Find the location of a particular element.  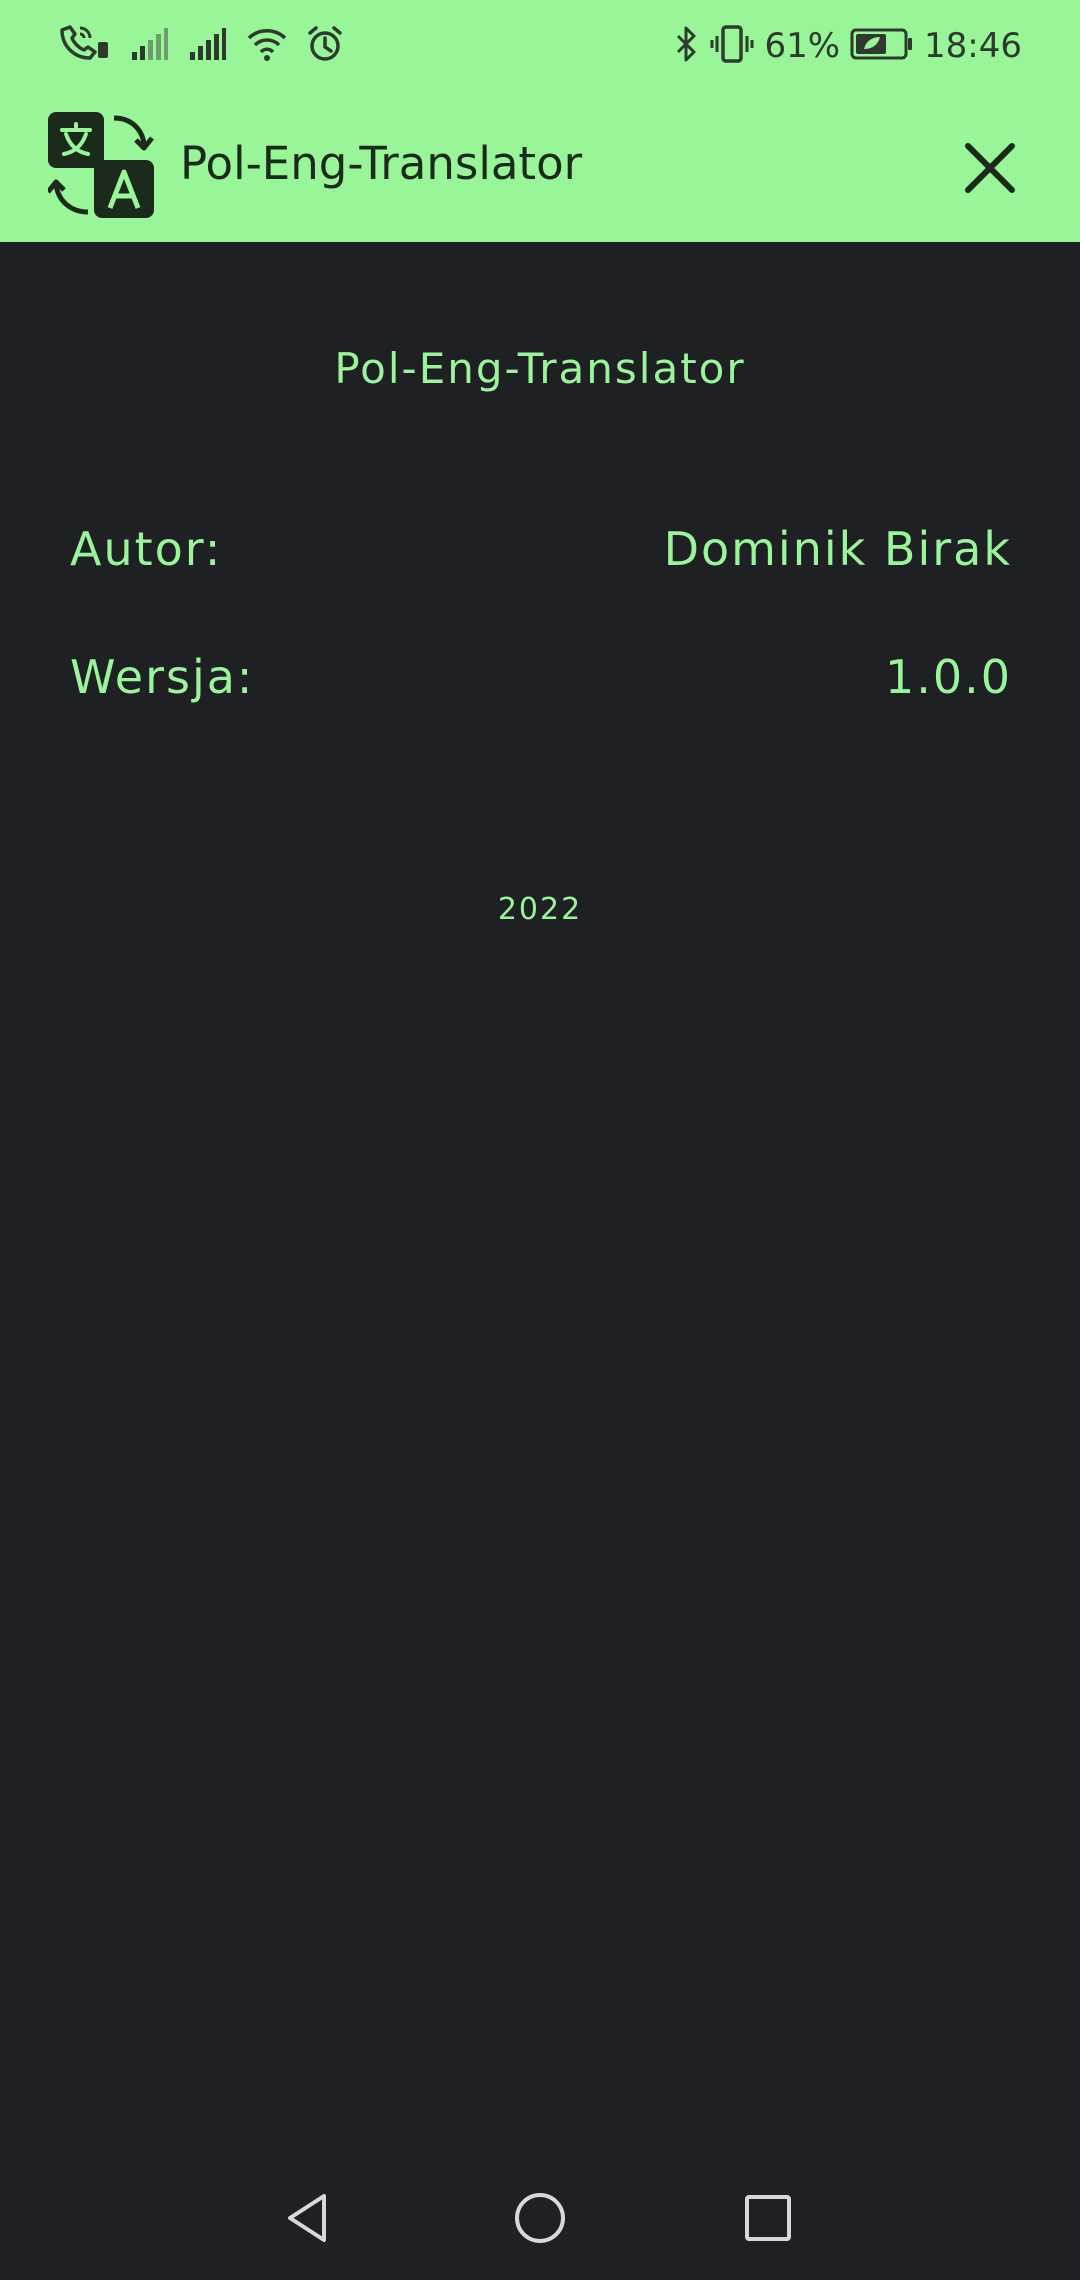

back-icon is located at coordinates (307, 2218).